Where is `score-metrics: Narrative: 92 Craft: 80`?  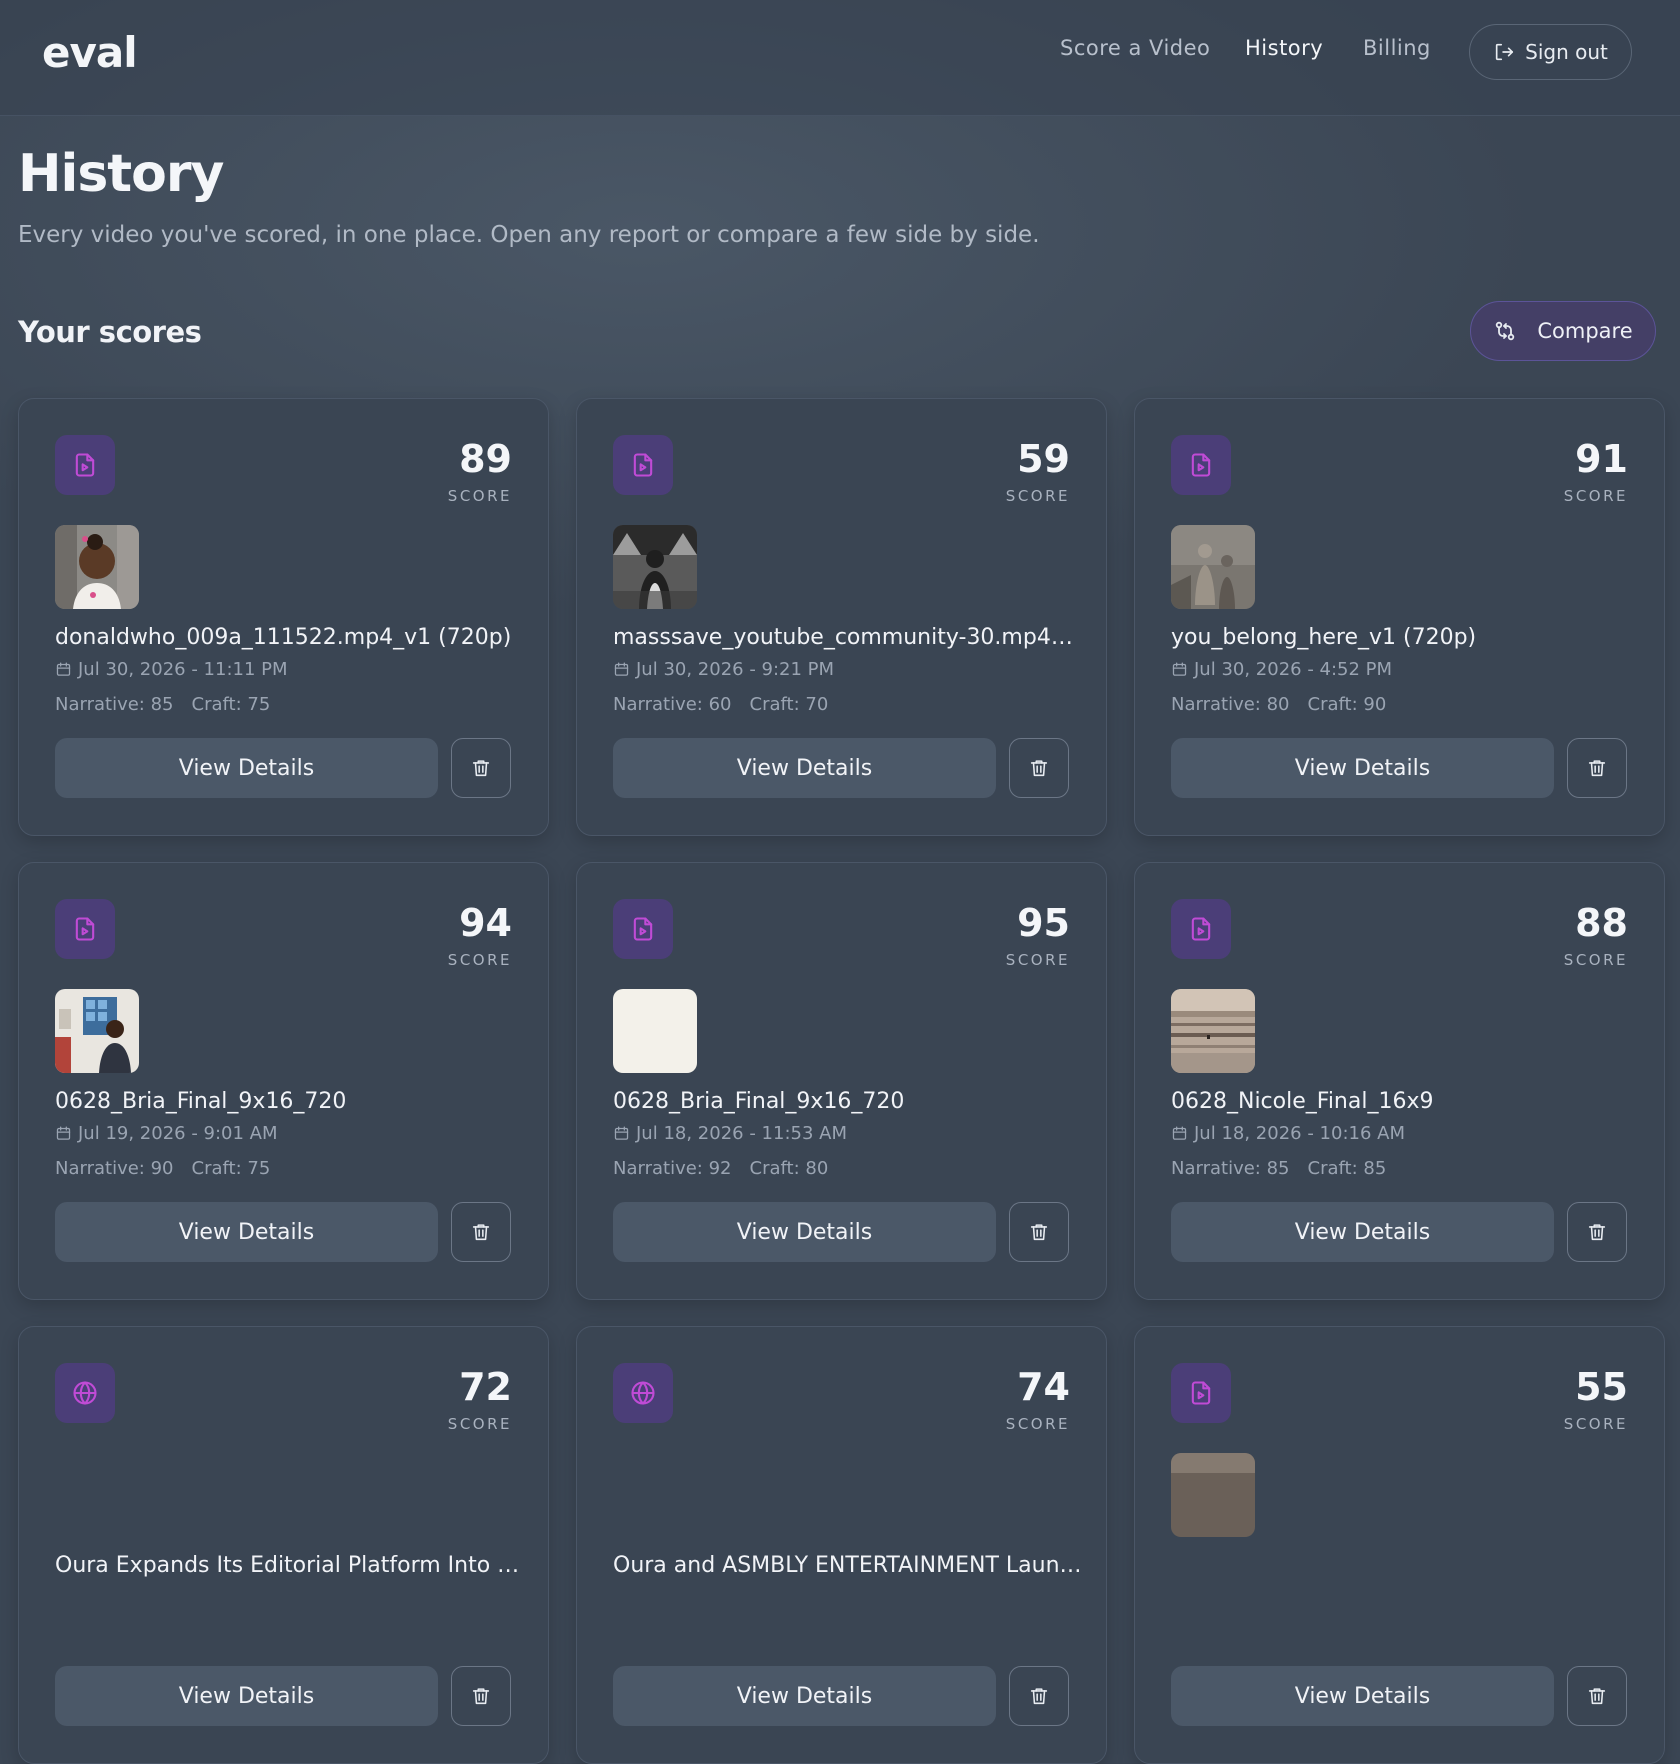
score-metrics: Narrative: 92 Craft: 80 is located at coordinates (720, 1168).